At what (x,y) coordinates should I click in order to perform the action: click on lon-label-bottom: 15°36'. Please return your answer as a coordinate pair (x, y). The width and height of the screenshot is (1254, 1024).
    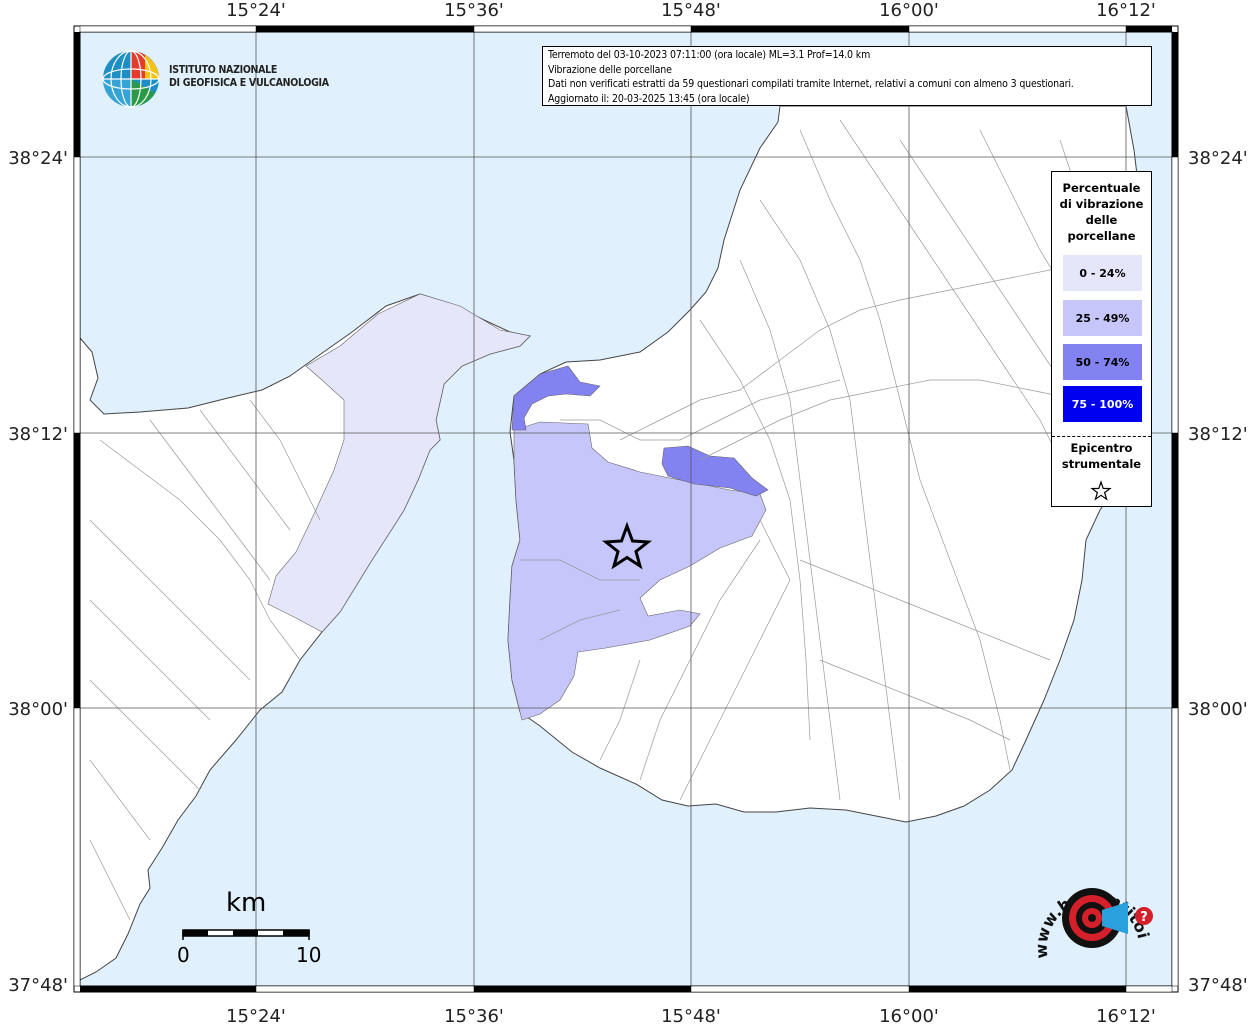
    Looking at the image, I should click on (474, 1015).